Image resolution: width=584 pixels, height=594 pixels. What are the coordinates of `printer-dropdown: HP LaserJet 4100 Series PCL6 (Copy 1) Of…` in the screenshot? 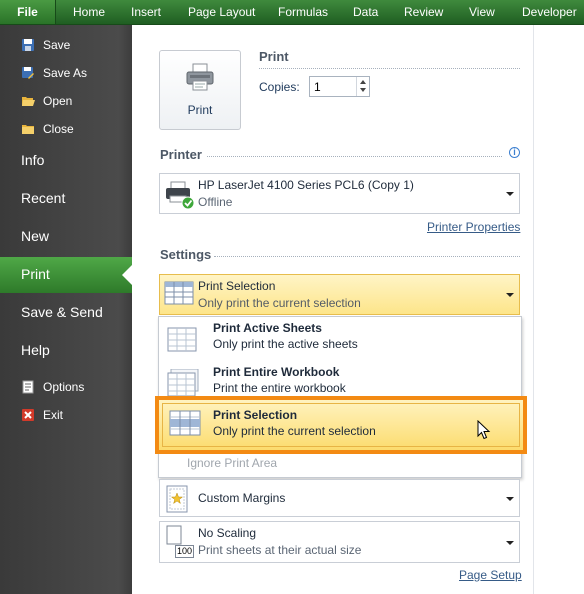 It's located at (339, 193).